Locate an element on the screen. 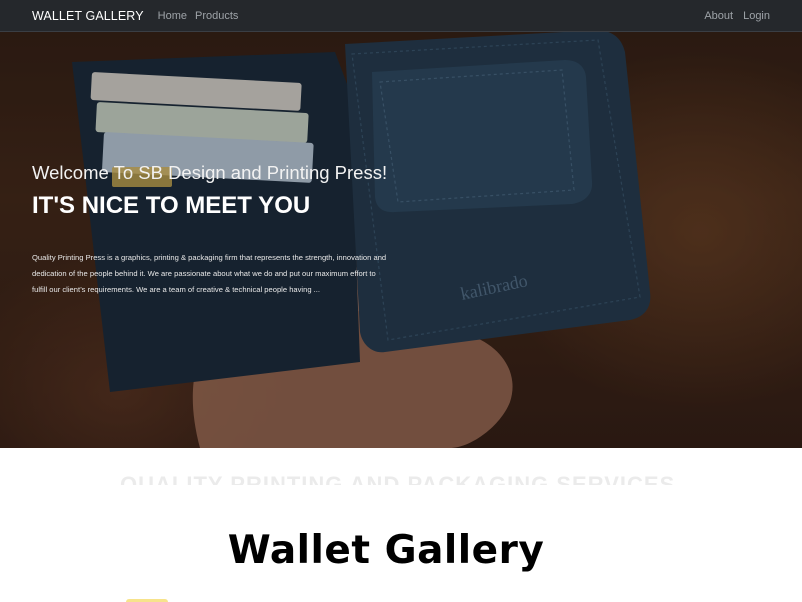 The width and height of the screenshot is (802, 602). navbar-right: About Login is located at coordinates (732, 16).